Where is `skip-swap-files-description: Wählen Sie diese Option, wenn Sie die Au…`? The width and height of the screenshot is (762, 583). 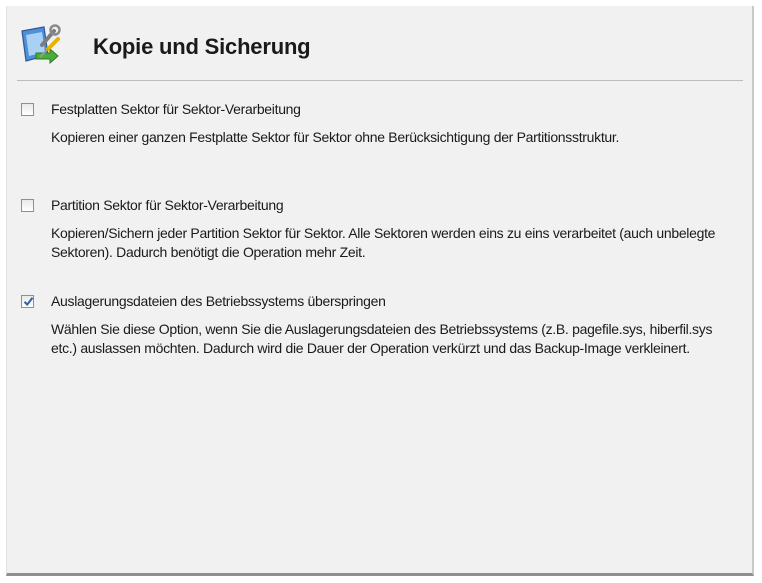
skip-swap-files-description: Wählen Sie diese Option, wenn Sie die Au… is located at coordinates (382, 338).